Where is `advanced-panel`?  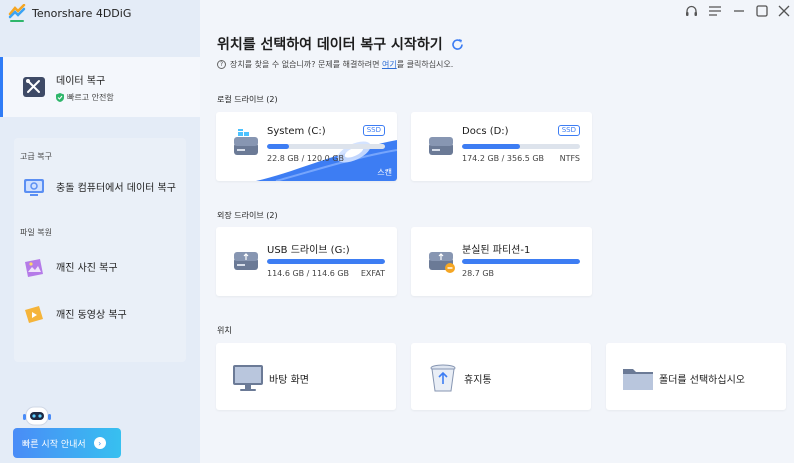
advanced-panel is located at coordinates (100, 250).